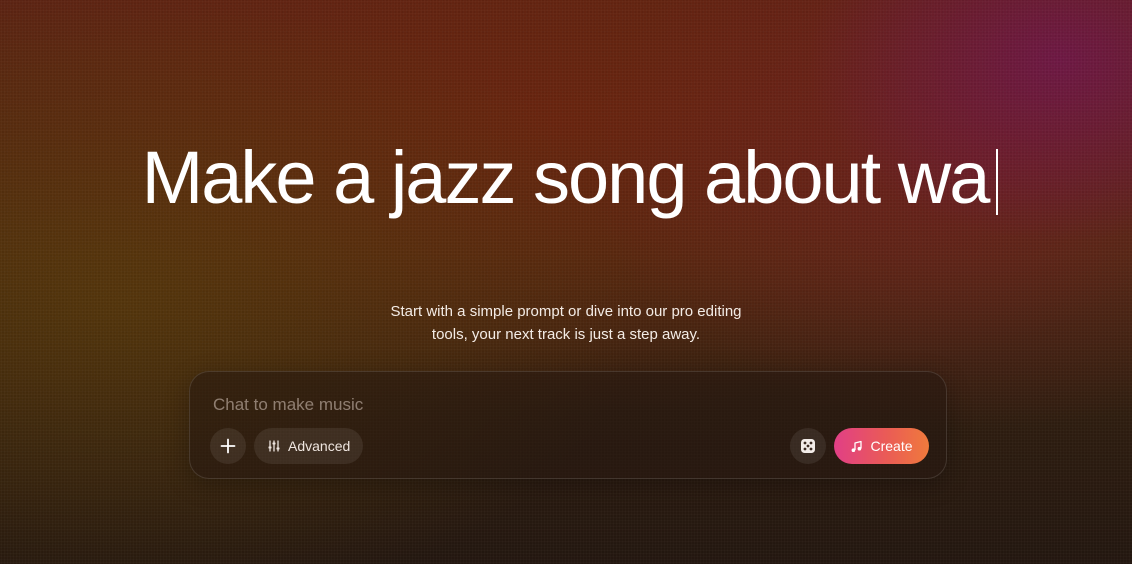 This screenshot has height=564, width=1132. What do you see at coordinates (319, 446) in the screenshot?
I see `advanced-button-label: Advanced` at bounding box center [319, 446].